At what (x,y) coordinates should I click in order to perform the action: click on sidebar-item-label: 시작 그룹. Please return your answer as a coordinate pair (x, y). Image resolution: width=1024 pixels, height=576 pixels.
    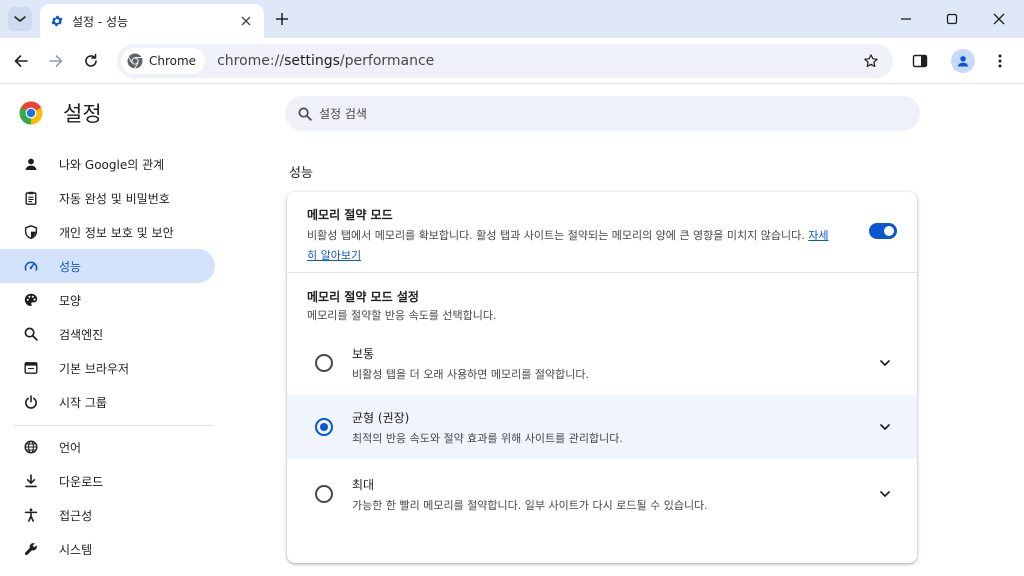
    Looking at the image, I should click on (83, 402).